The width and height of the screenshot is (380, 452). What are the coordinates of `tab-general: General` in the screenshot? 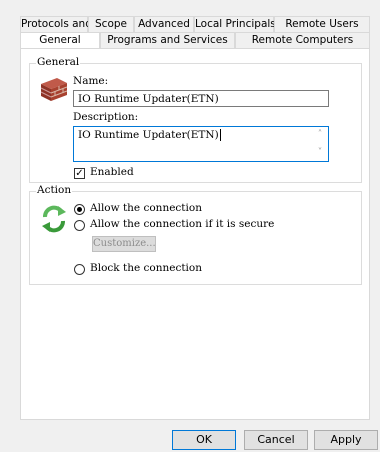 It's located at (60, 40).